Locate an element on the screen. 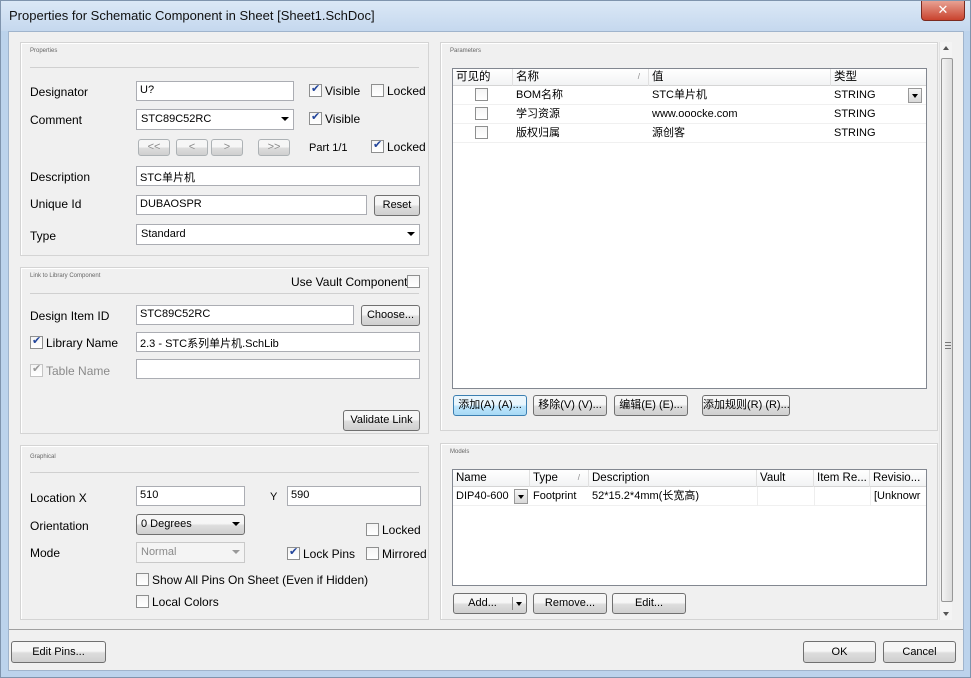 The image size is (971, 678). orientation-value: 0 Degrees is located at coordinates (166, 524).